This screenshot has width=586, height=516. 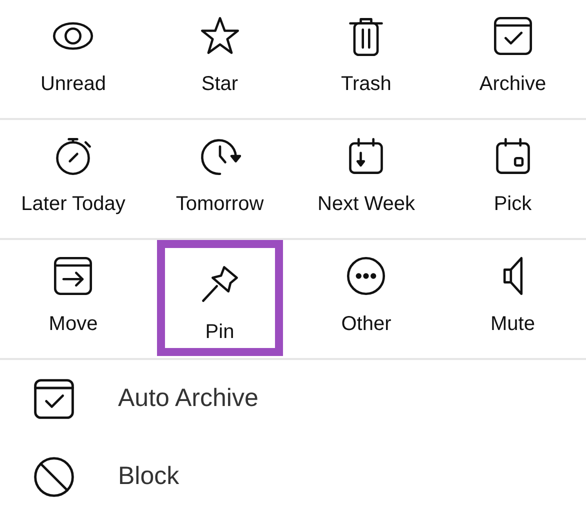 What do you see at coordinates (366, 276) in the screenshot?
I see `more-icon` at bounding box center [366, 276].